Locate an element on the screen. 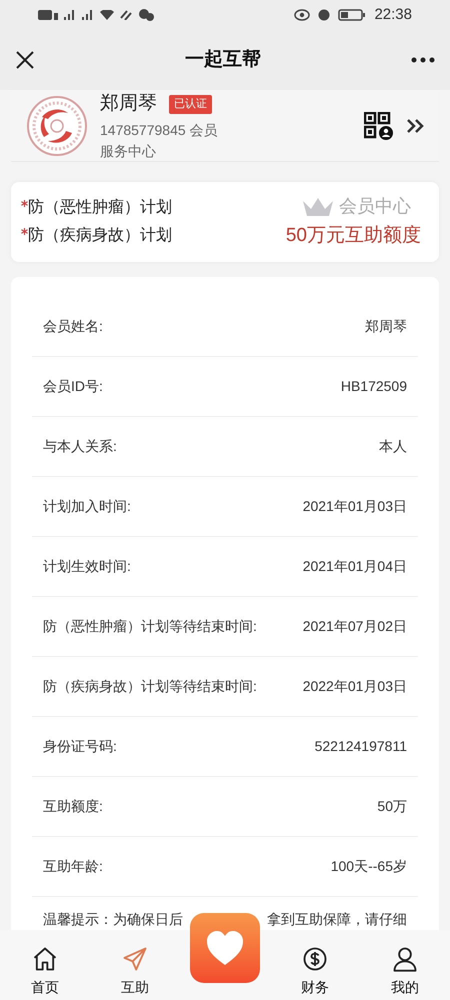 Image resolution: width=450 pixels, height=1000 pixels. field-label: 防（恶性肿瘤）计划等待结束时间: is located at coordinates (150, 626).